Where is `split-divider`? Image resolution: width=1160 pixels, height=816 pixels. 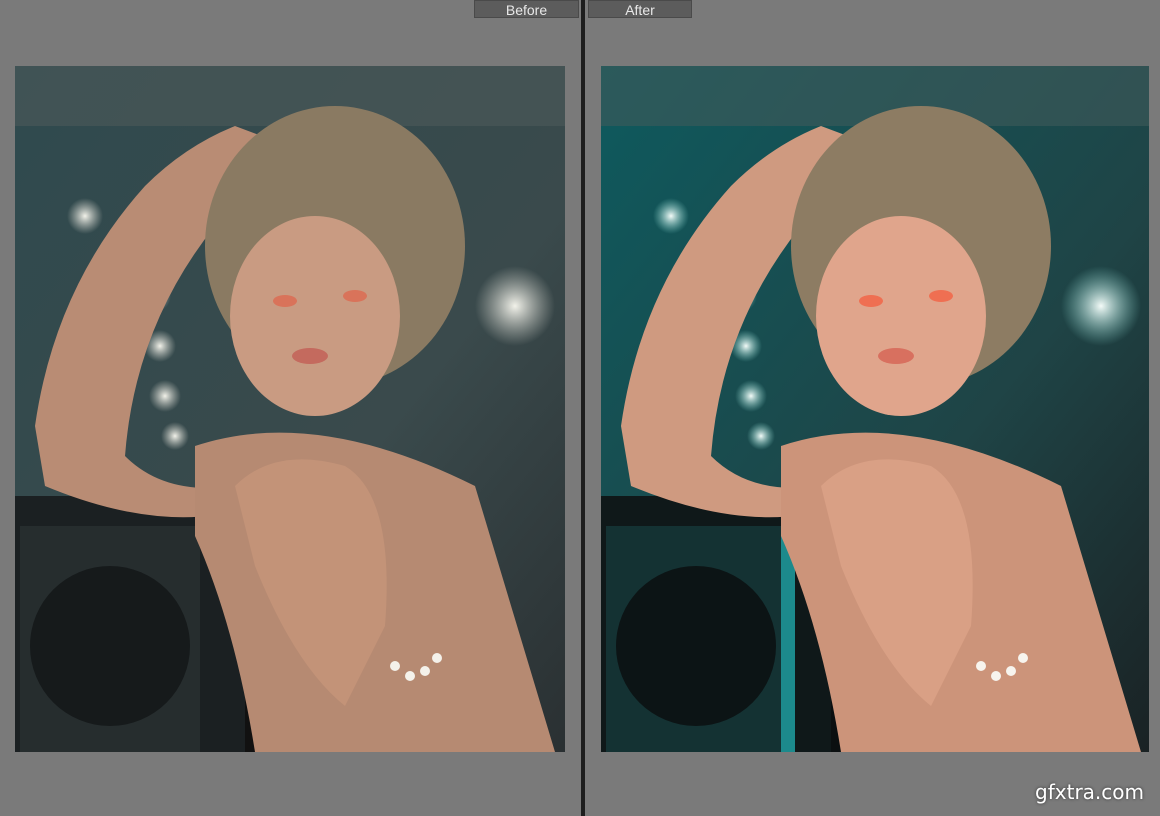 split-divider is located at coordinates (583, 408).